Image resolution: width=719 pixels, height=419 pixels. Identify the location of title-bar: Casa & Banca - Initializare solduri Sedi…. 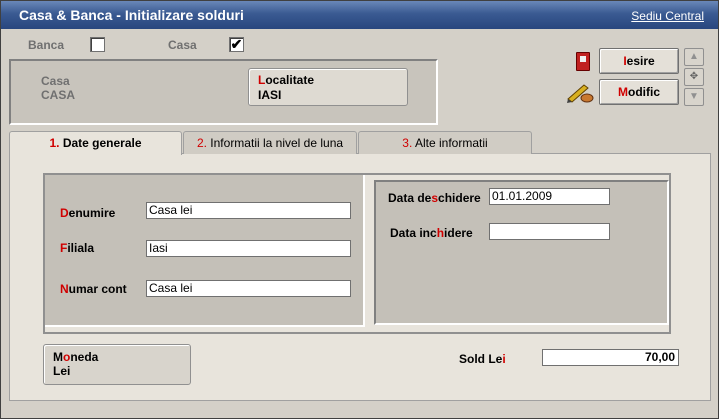
(359, 15).